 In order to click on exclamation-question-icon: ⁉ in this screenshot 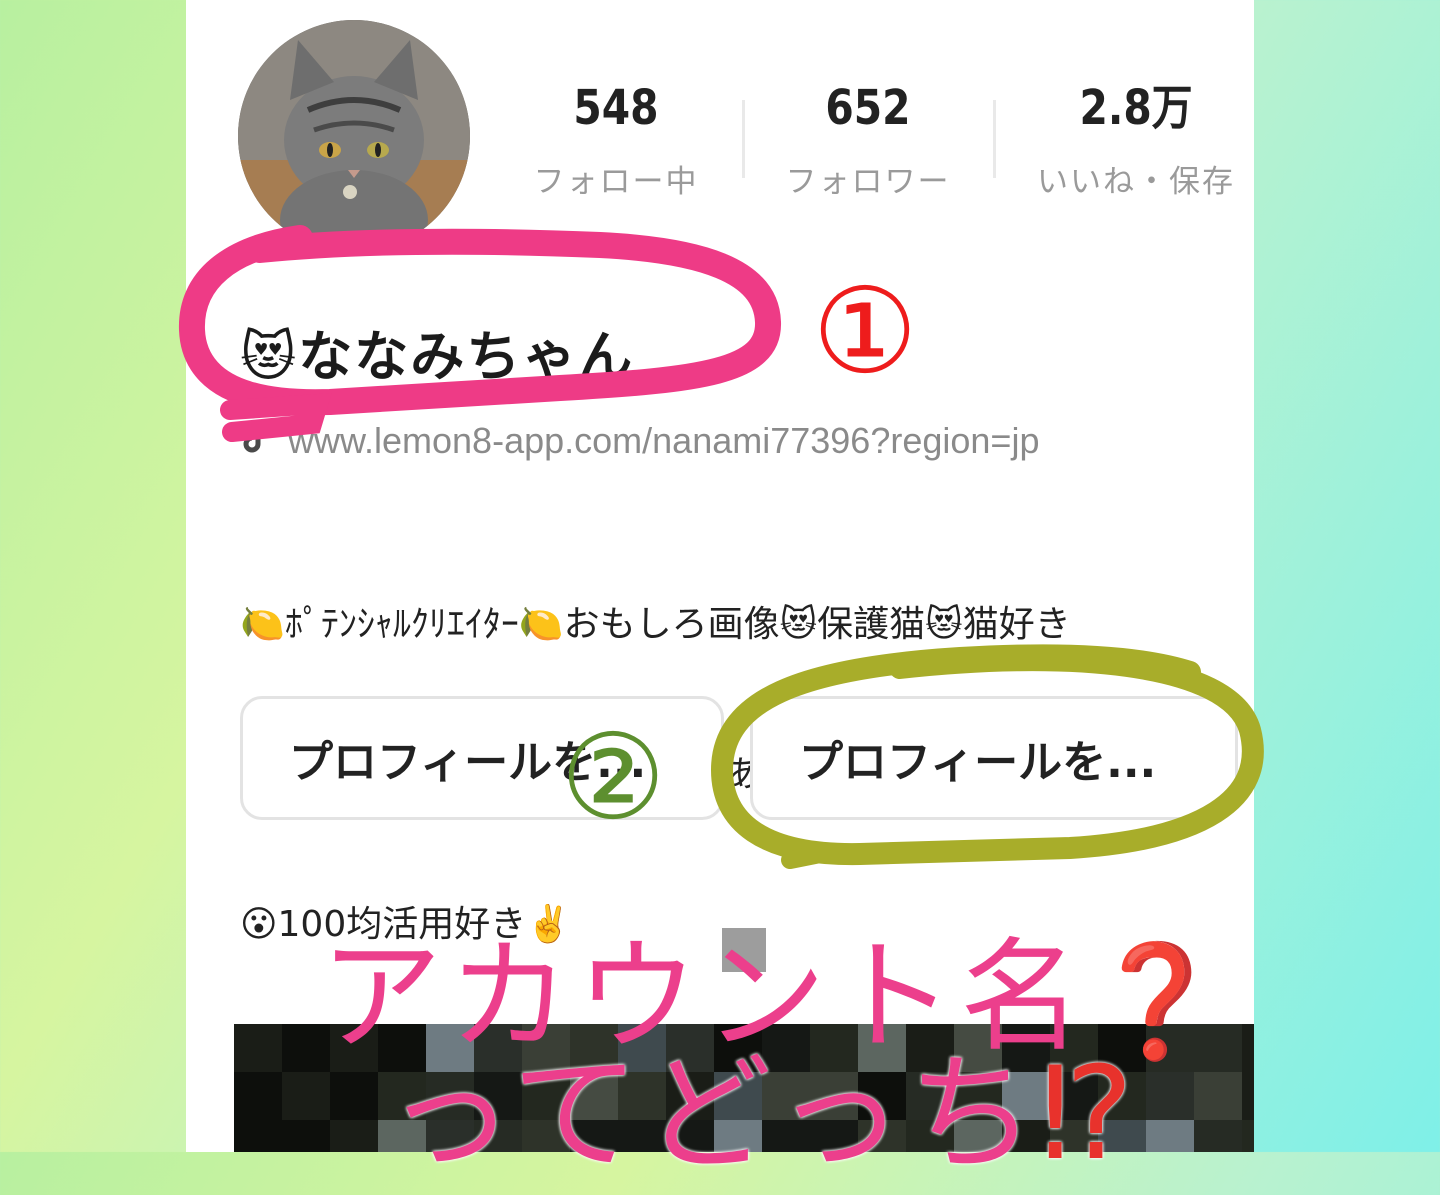, I will do `click(1088, 1114)`.